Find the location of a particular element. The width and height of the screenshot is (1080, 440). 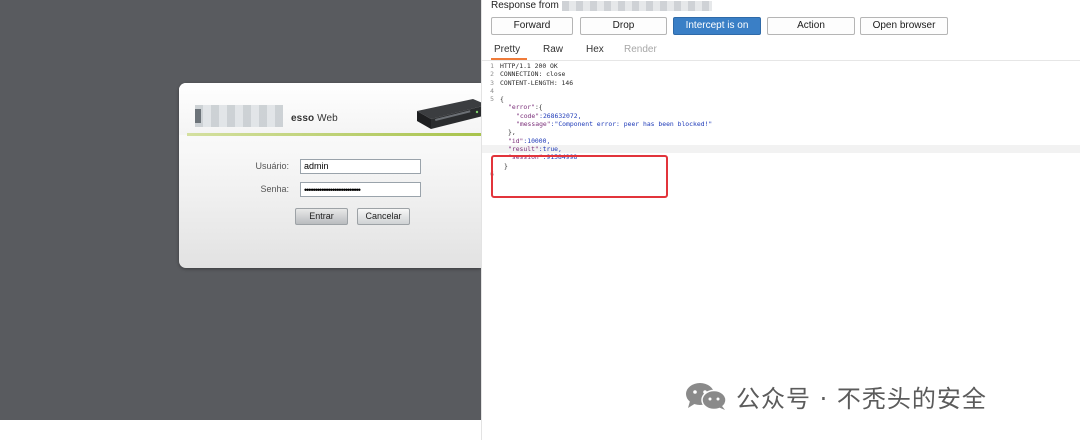

drop-button: Drop is located at coordinates (623, 26).